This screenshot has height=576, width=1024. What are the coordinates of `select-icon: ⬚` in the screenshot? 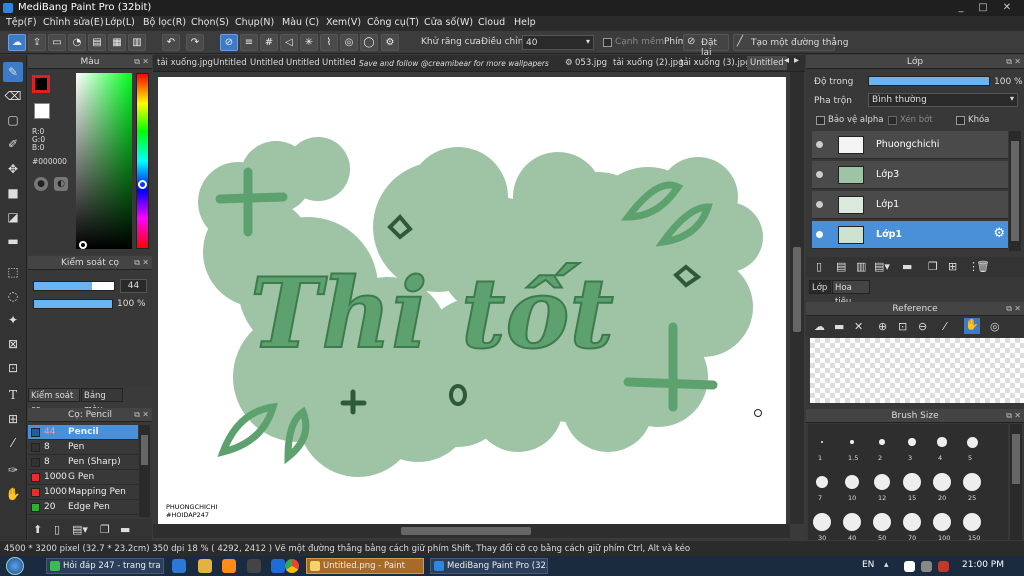 It's located at (13, 272).